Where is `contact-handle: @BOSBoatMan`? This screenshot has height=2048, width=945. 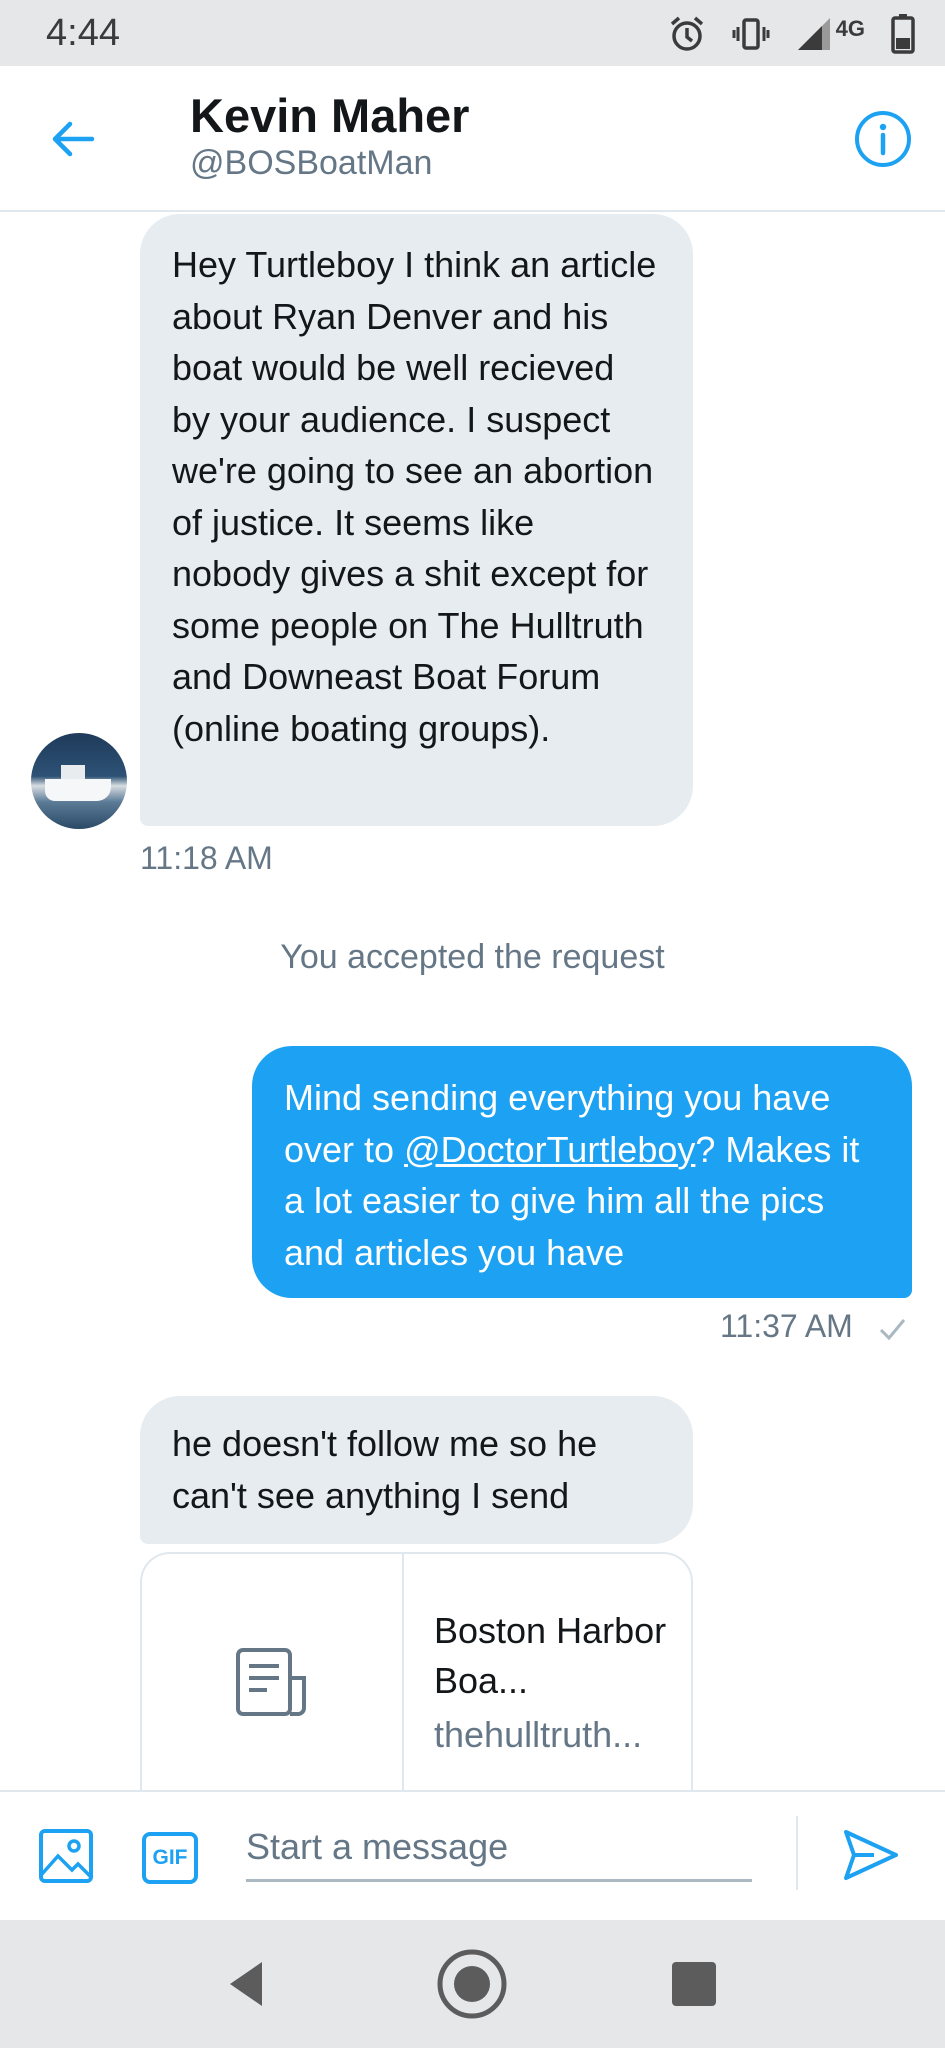
contact-handle: @BOSBoatMan is located at coordinates (311, 163).